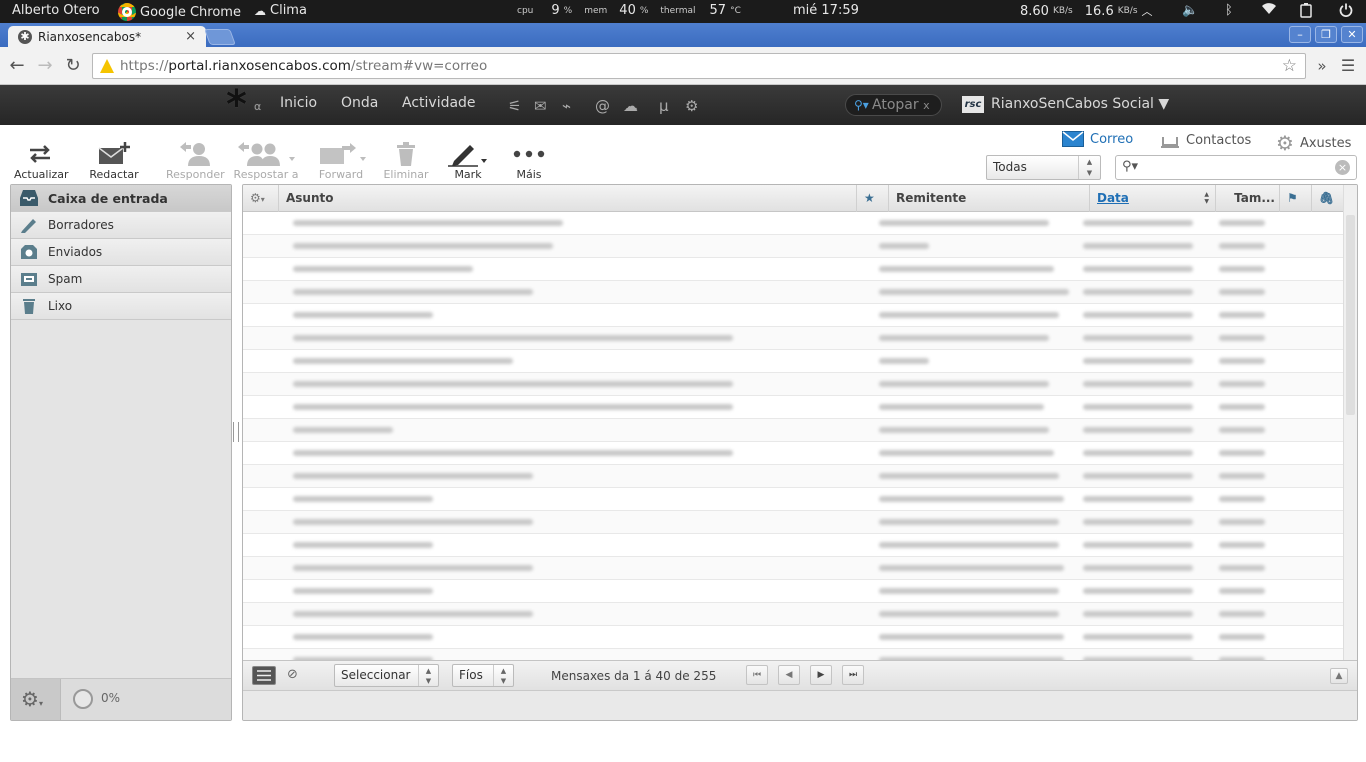 The height and width of the screenshot is (762, 1366). Describe the element at coordinates (439, 103) in the screenshot. I see `nav-actividade: Actividade` at that location.